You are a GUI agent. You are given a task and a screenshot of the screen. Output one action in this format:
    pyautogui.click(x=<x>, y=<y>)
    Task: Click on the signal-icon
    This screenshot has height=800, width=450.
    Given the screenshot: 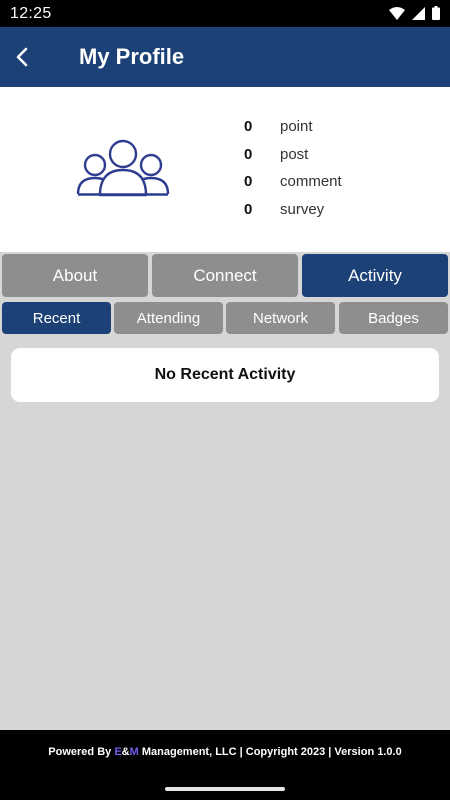 What is the action you would take?
    pyautogui.click(x=418, y=15)
    